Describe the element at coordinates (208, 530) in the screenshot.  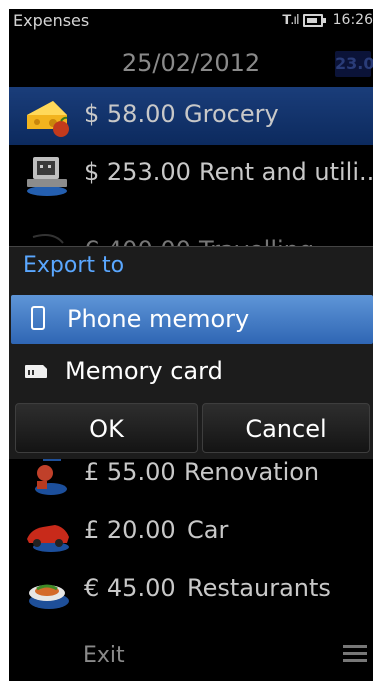
I see `expense-category: Car` at that location.